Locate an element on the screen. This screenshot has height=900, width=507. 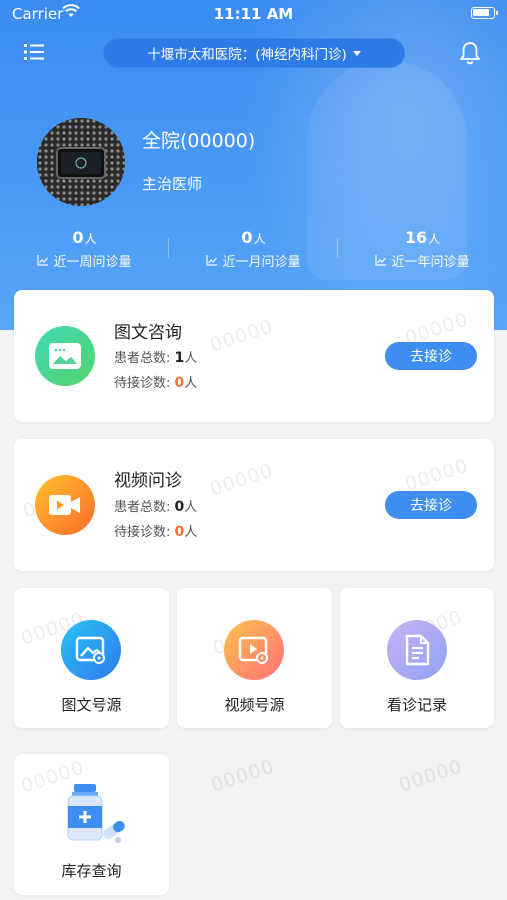
tile-image-source: 00000 图文号源 is located at coordinates (91, 658).